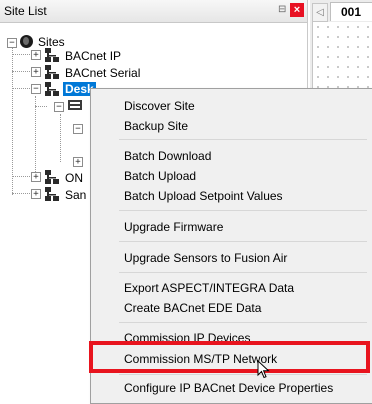 The height and width of the screenshot is (404, 372). I want to click on menu-item-batch-upload: Batch Upload, so click(160, 176).